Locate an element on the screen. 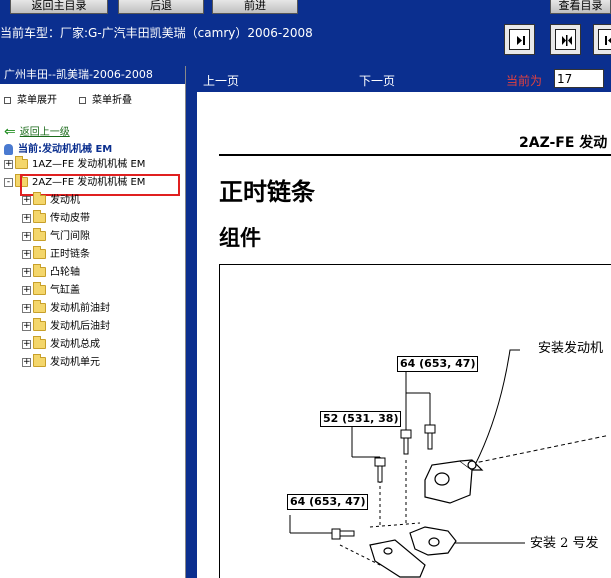  torque-label: 52 (531, 38) is located at coordinates (361, 419).